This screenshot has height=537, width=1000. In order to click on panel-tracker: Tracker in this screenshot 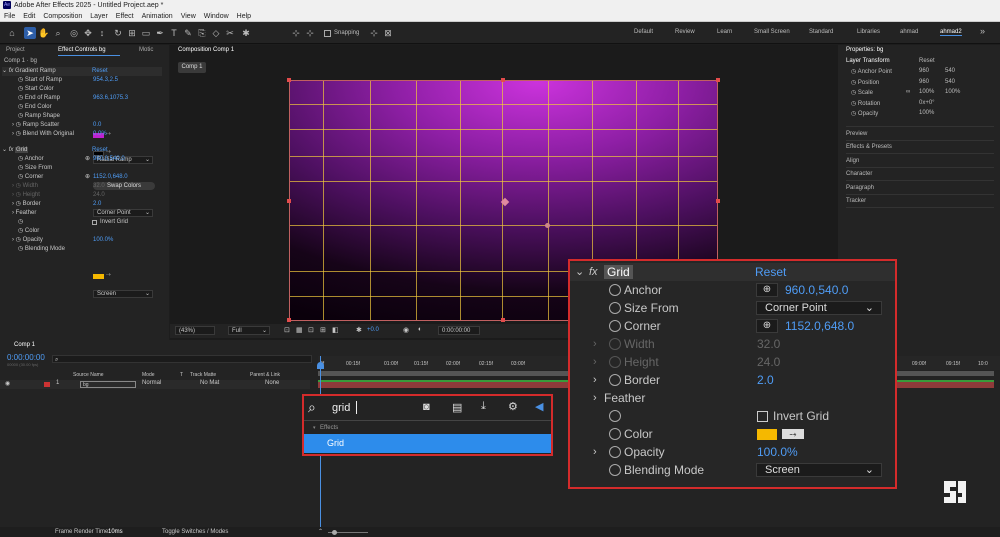, I will do `click(856, 201)`.